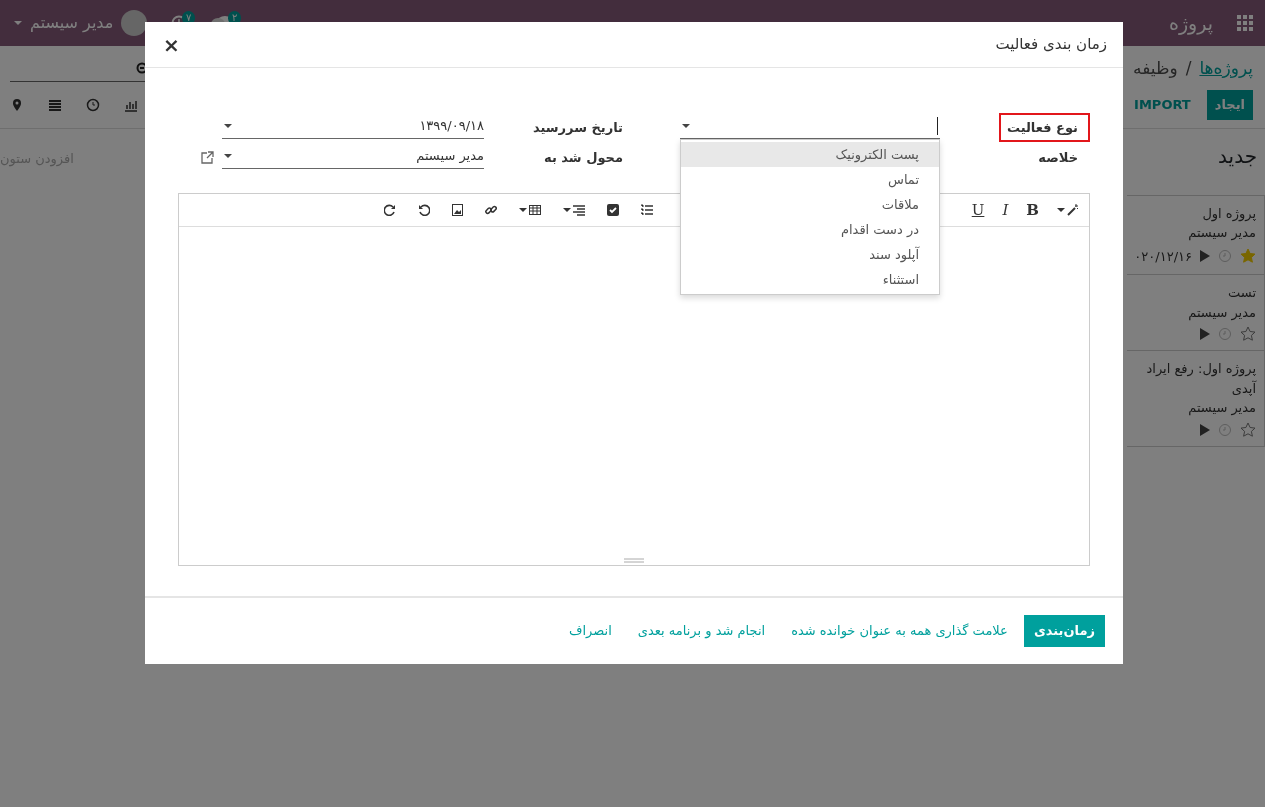 Image resolution: width=1265 pixels, height=807 pixels. Describe the element at coordinates (1228, 213) in the screenshot. I see `card-title: پروژه اول` at that location.